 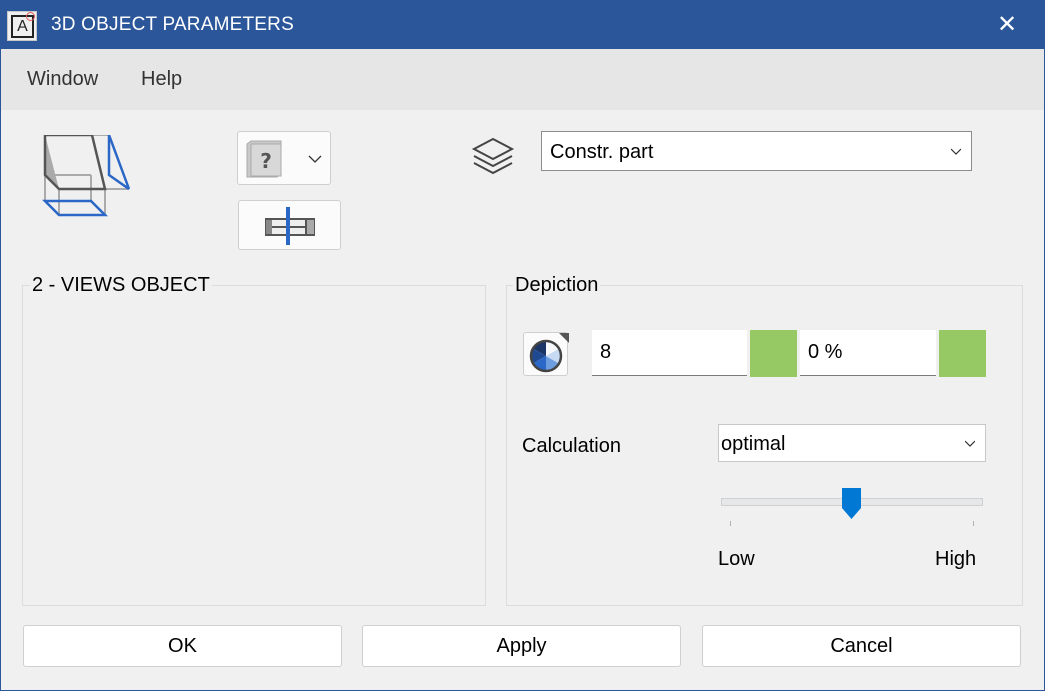 What do you see at coordinates (161, 79) in the screenshot?
I see `menu-help: Help` at bounding box center [161, 79].